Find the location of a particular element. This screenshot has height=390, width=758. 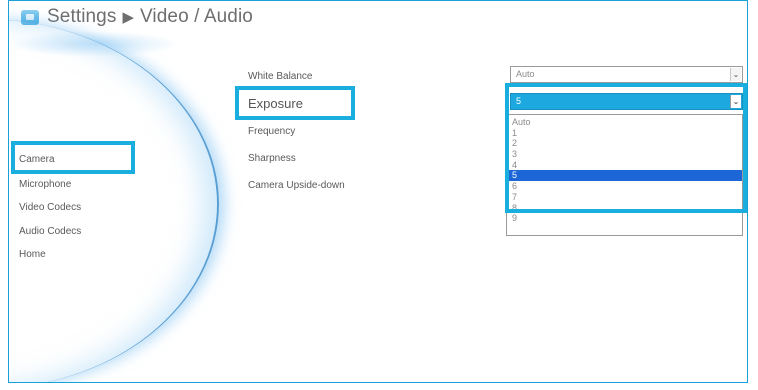

sidebar-item-audio-codecs: Audio Codecs is located at coordinates (50, 231).